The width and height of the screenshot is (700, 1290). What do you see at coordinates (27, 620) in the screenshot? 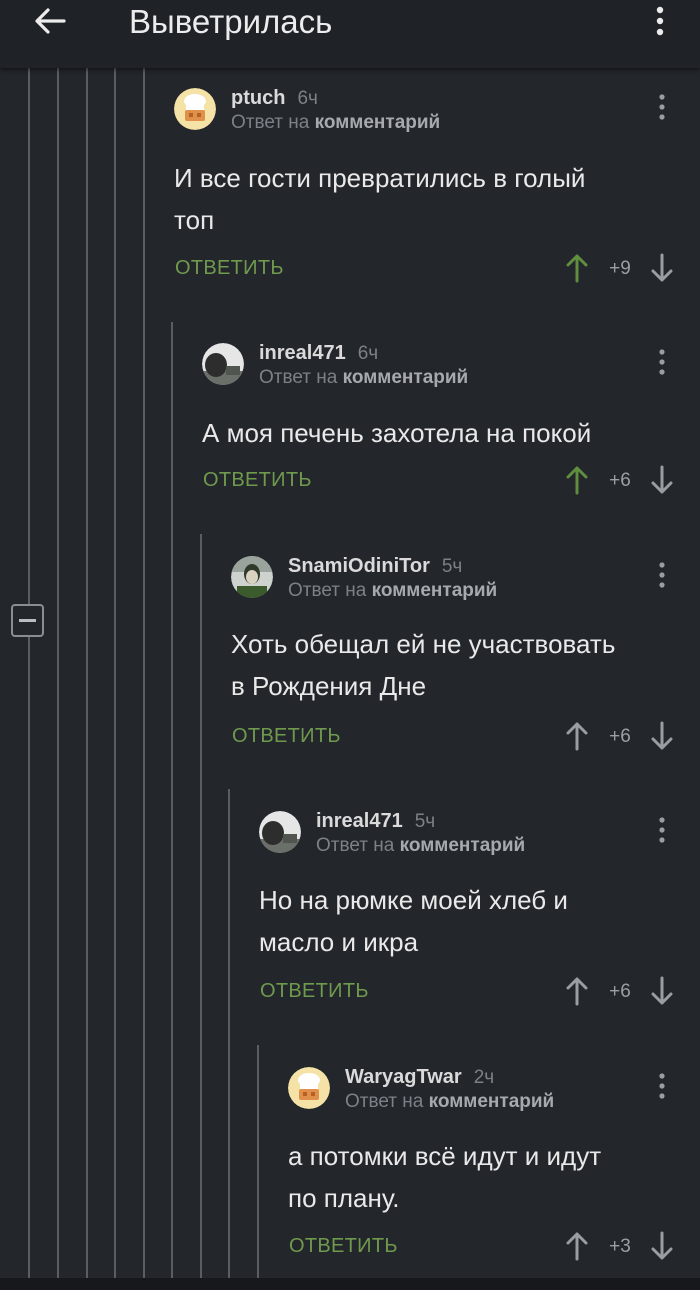
I see `collapse-thread-button` at bounding box center [27, 620].